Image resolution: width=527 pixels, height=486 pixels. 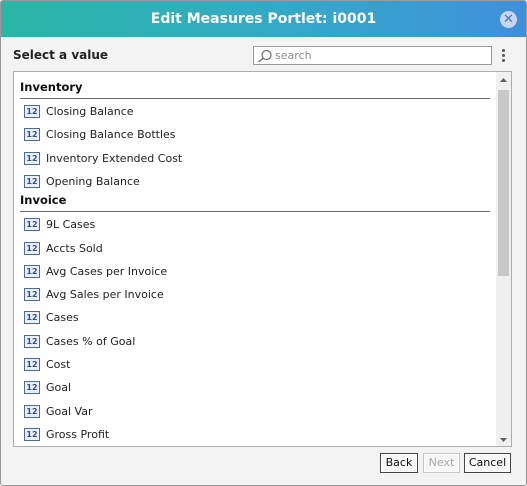 I want to click on dialog-title: Edit Measures Portlet: i0001, so click(x=263, y=19).